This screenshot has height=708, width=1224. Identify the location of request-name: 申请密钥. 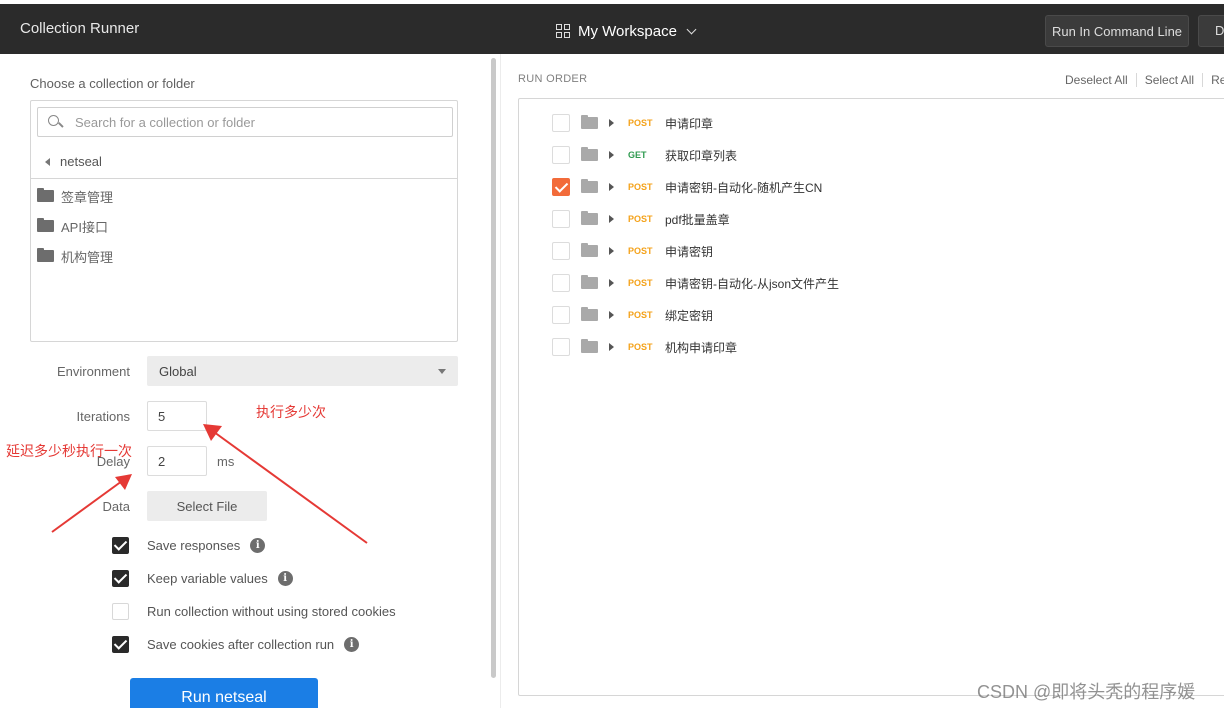
(689, 251).